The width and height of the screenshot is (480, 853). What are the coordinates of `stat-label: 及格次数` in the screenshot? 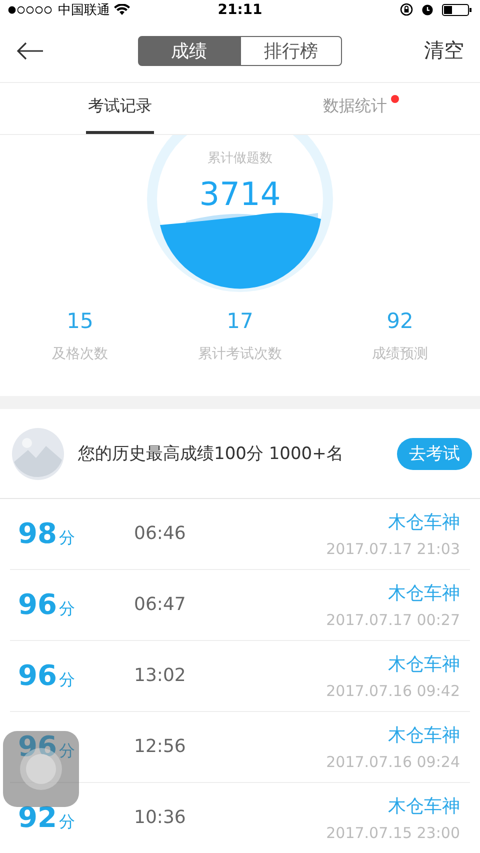 It's located at (80, 353).